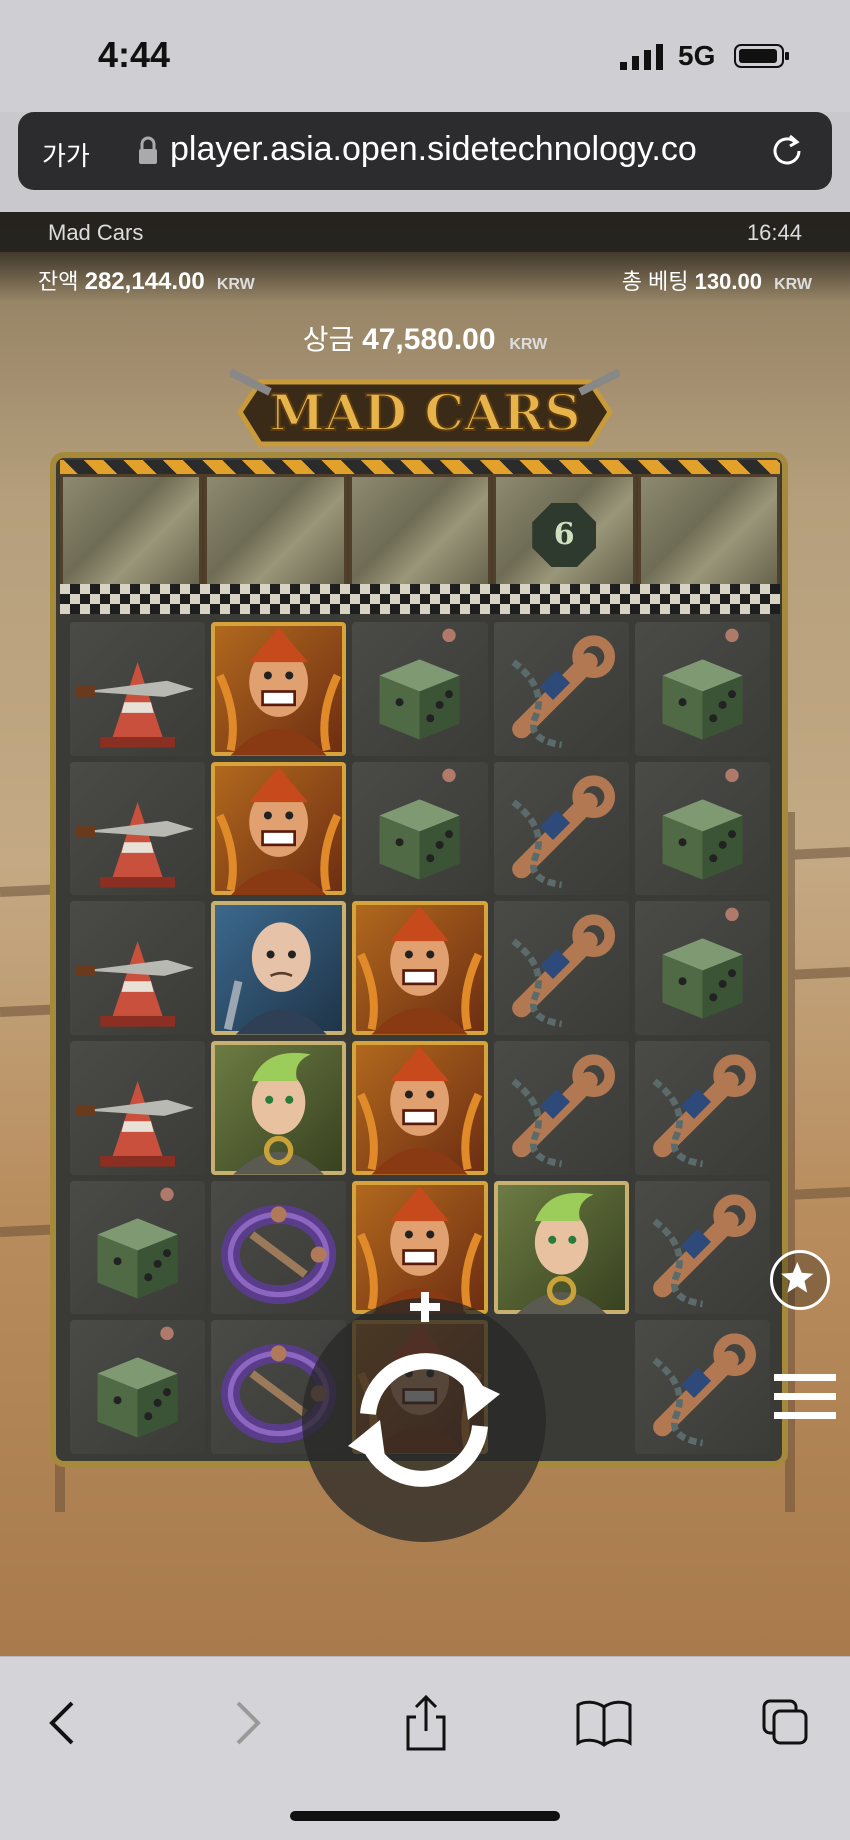 Image resolution: width=850 pixels, height=1840 pixels. I want to click on balance-label: 잔액, so click(58, 281).